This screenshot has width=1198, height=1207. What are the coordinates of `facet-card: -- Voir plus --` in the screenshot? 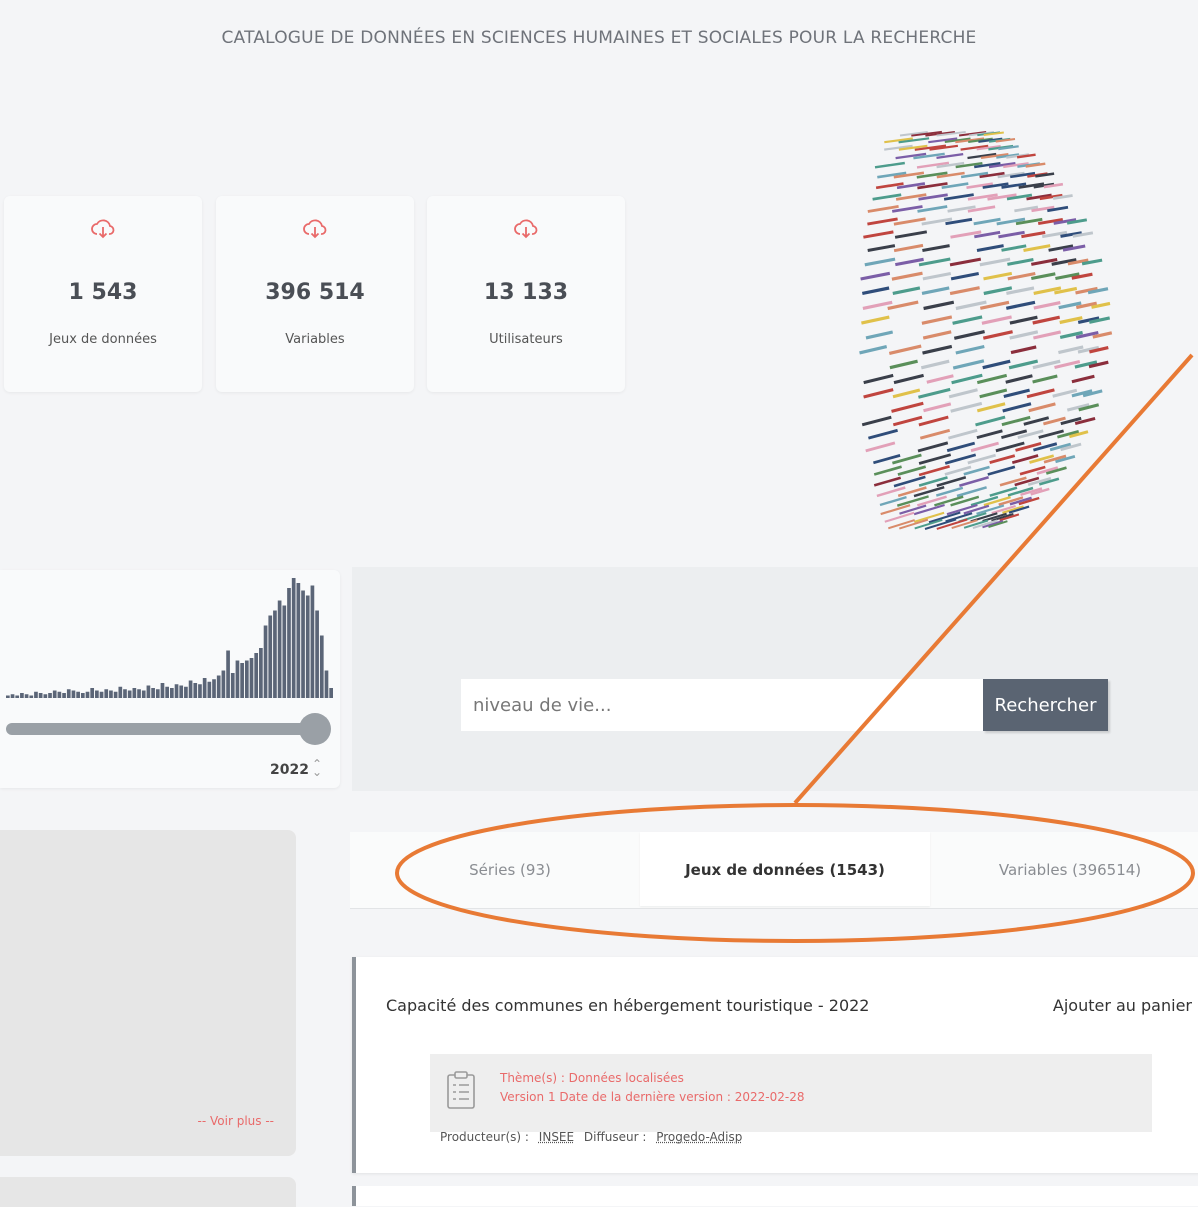 It's located at (148, 993).